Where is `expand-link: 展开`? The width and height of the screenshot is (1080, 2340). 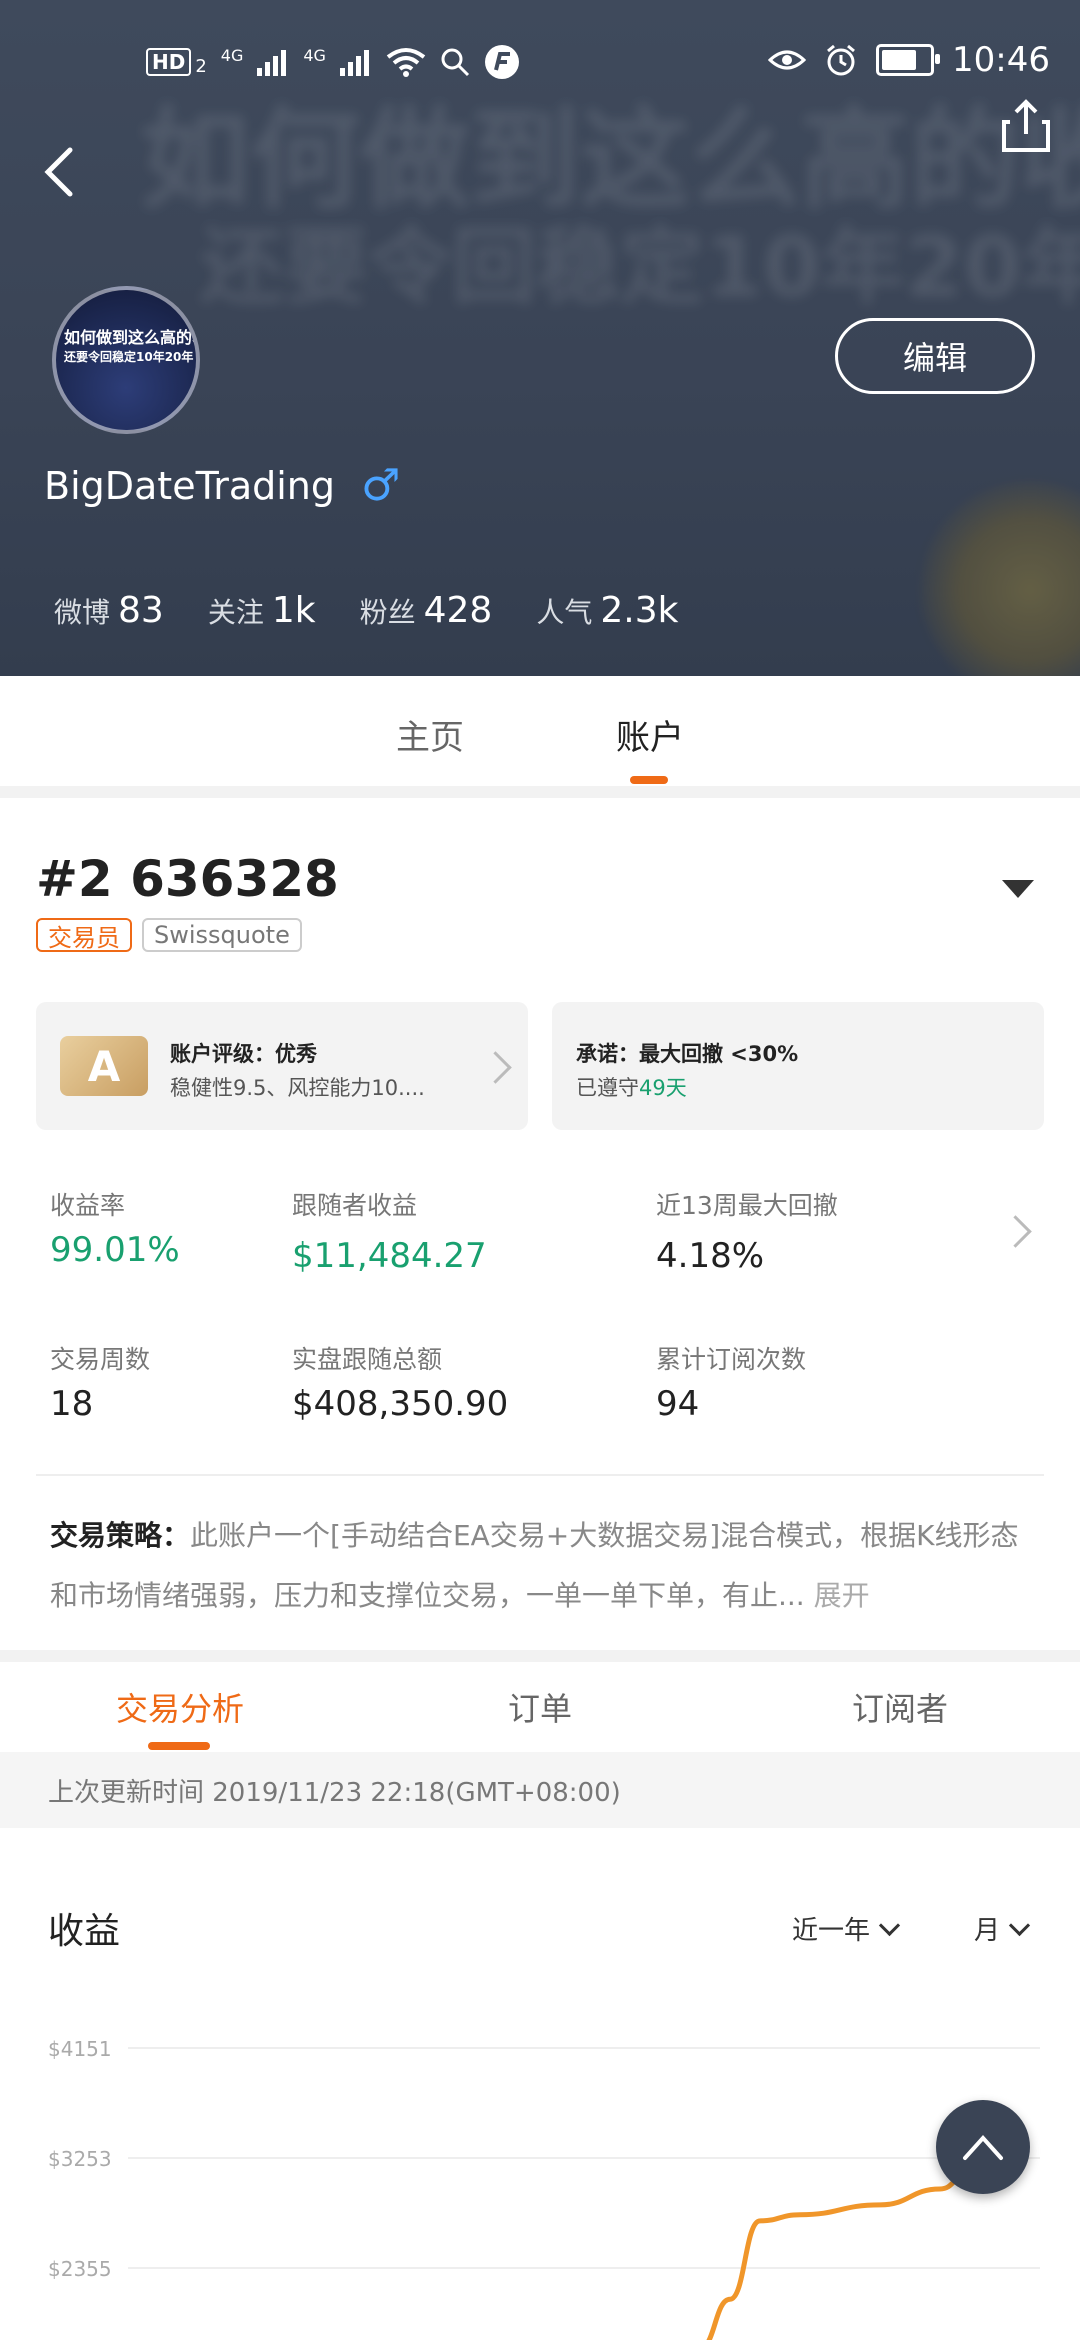
expand-link: 展开 is located at coordinates (842, 1595).